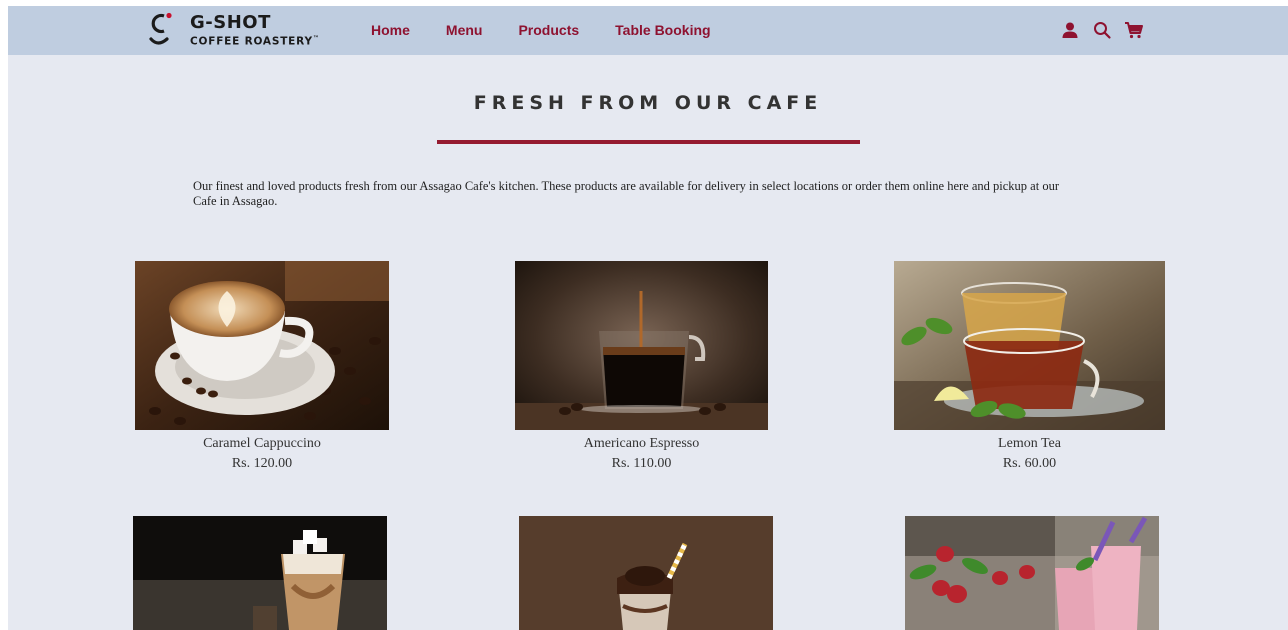  I want to click on user-icon, so click(1070, 30).